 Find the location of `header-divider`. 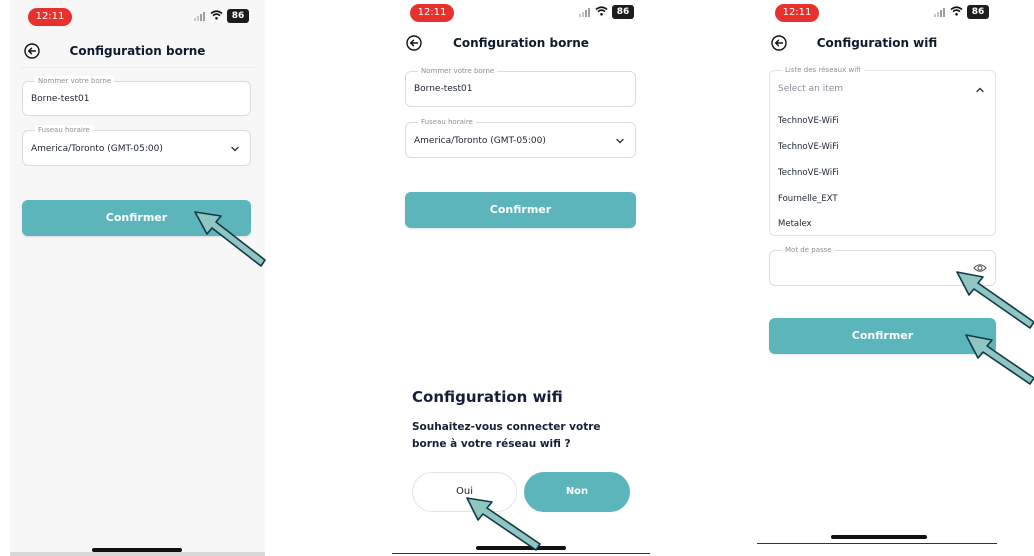

header-divider is located at coordinates (137, 67).